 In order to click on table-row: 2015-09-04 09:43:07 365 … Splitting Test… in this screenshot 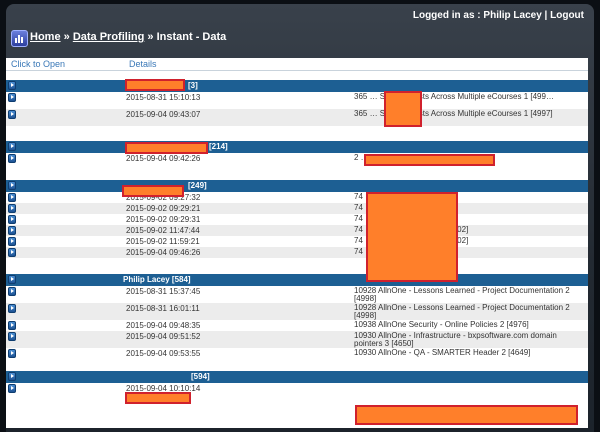, I will do `click(297, 117)`.